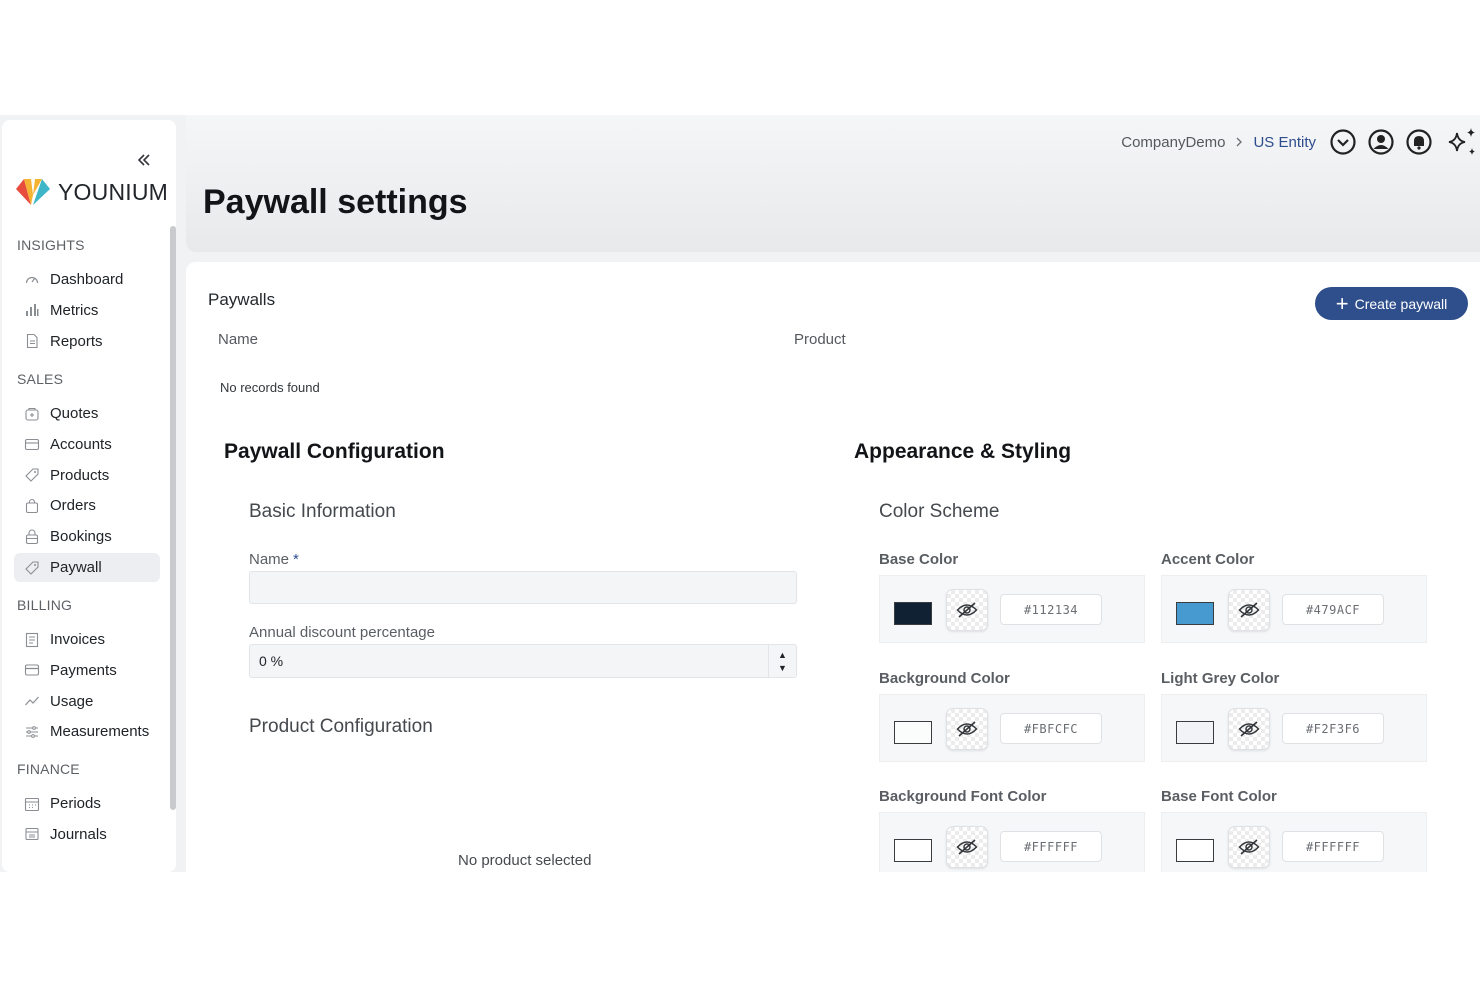 The width and height of the screenshot is (1480, 987). I want to click on background-color-picker: #FBFCFC, so click(1012, 728).